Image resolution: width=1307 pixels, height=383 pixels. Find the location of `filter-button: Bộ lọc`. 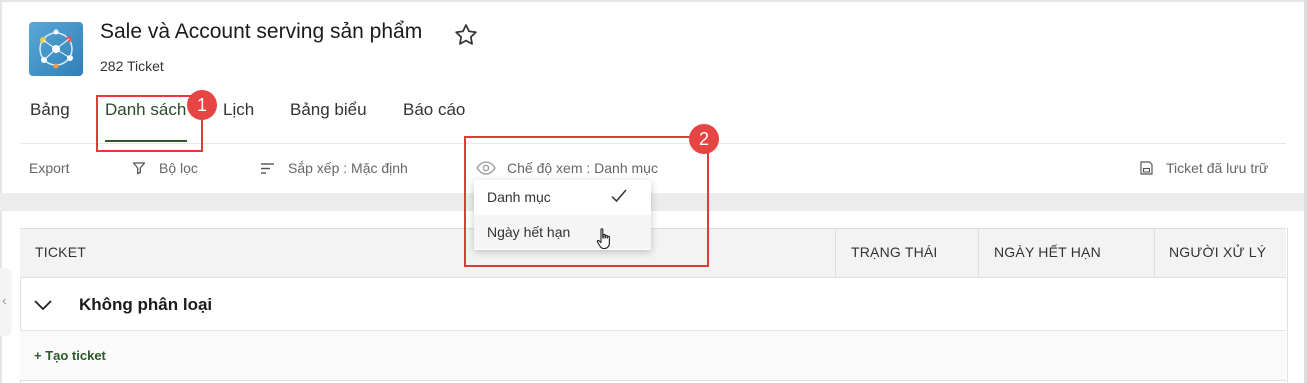

filter-button: Bộ lọc is located at coordinates (178, 168).